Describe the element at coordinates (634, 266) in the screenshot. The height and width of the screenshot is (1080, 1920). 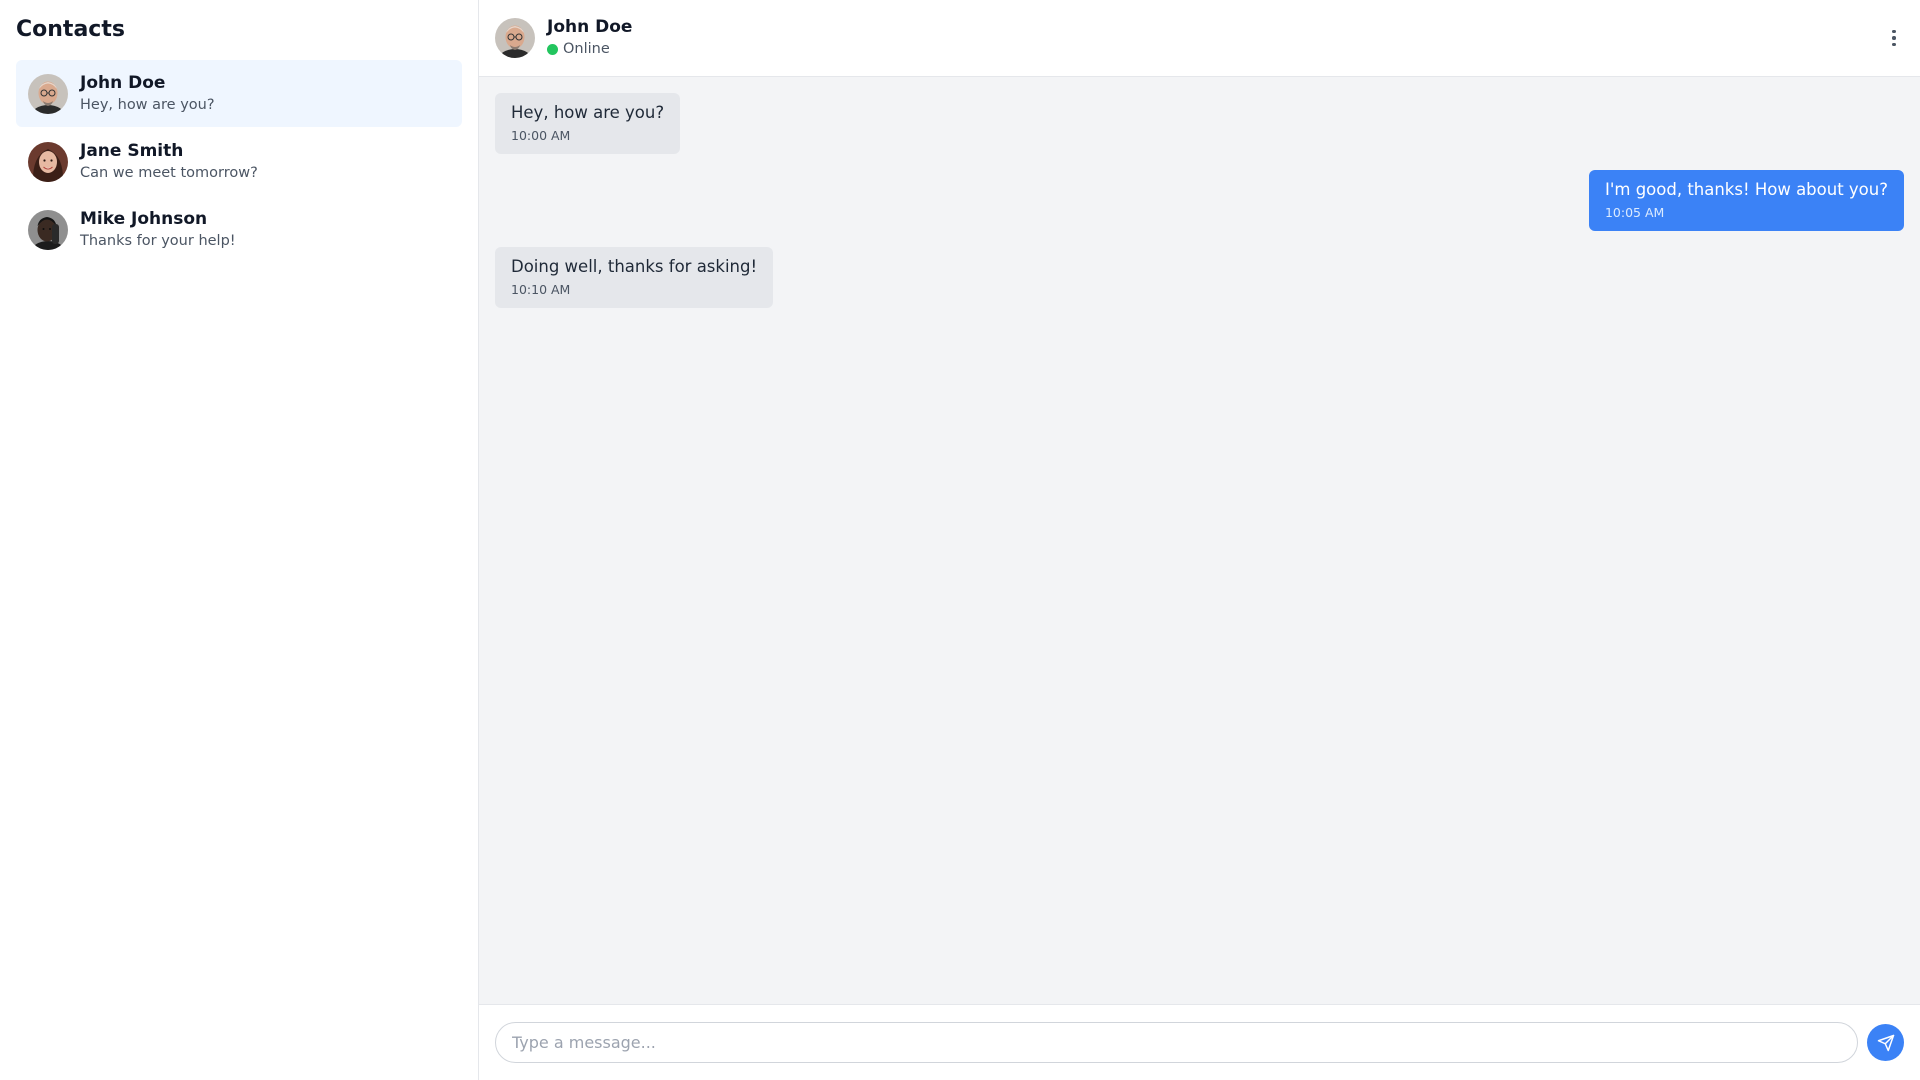
I see `message-text: Doing well, thanks for asking!` at that location.